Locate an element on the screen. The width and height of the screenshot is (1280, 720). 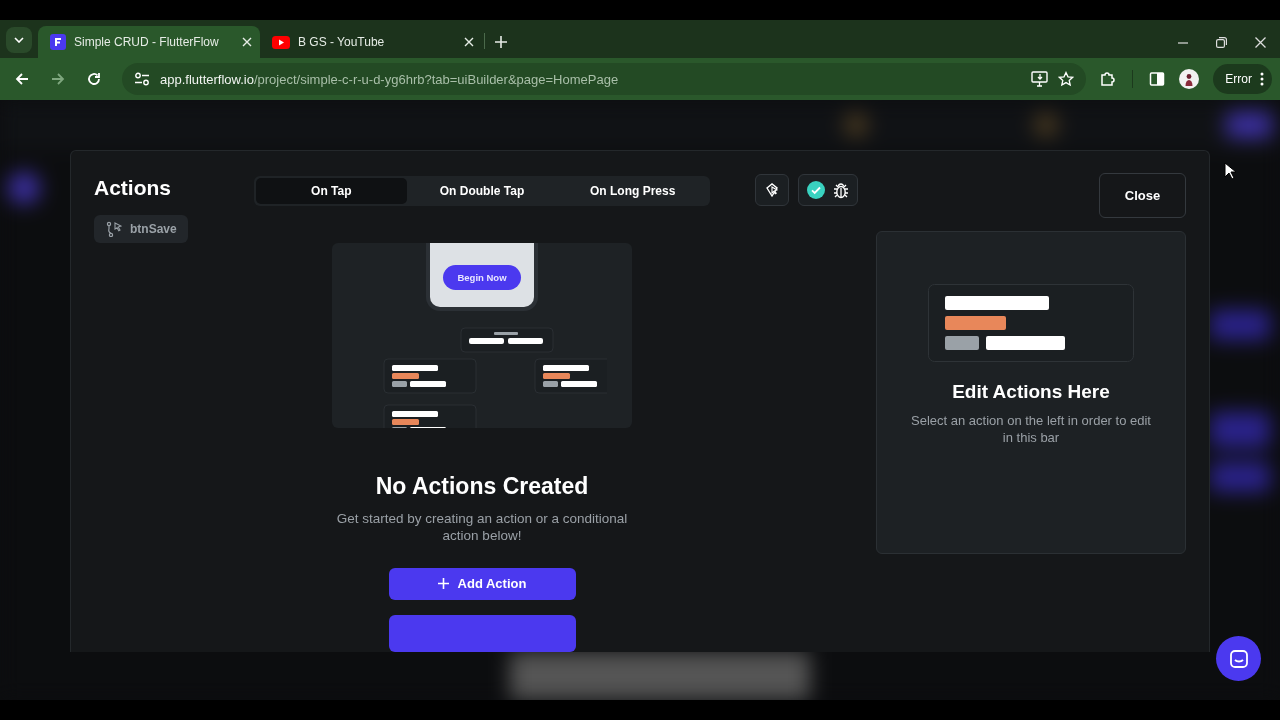
browser-tab: Simple CRUD - FlutterFlow is located at coordinates (149, 42).